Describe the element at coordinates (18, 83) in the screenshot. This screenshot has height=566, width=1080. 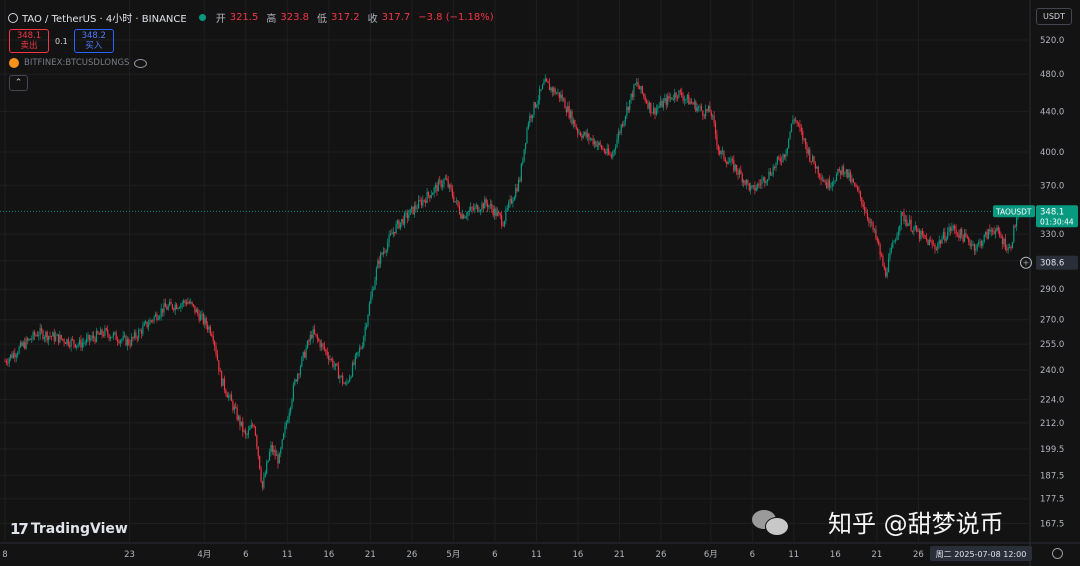
I see `collapse-legend-button: ⌃` at that location.